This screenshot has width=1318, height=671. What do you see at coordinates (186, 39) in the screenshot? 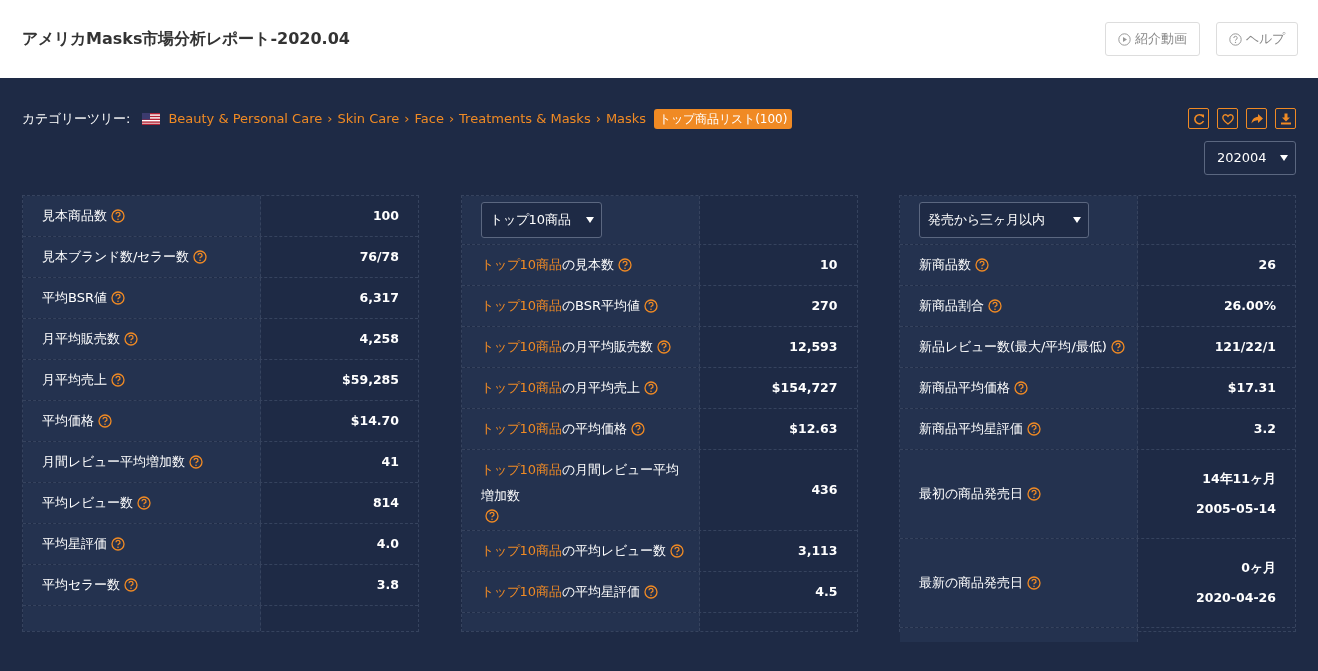
I see `report-title: アメリカMasks市場分析レポート-2020.04` at bounding box center [186, 39].